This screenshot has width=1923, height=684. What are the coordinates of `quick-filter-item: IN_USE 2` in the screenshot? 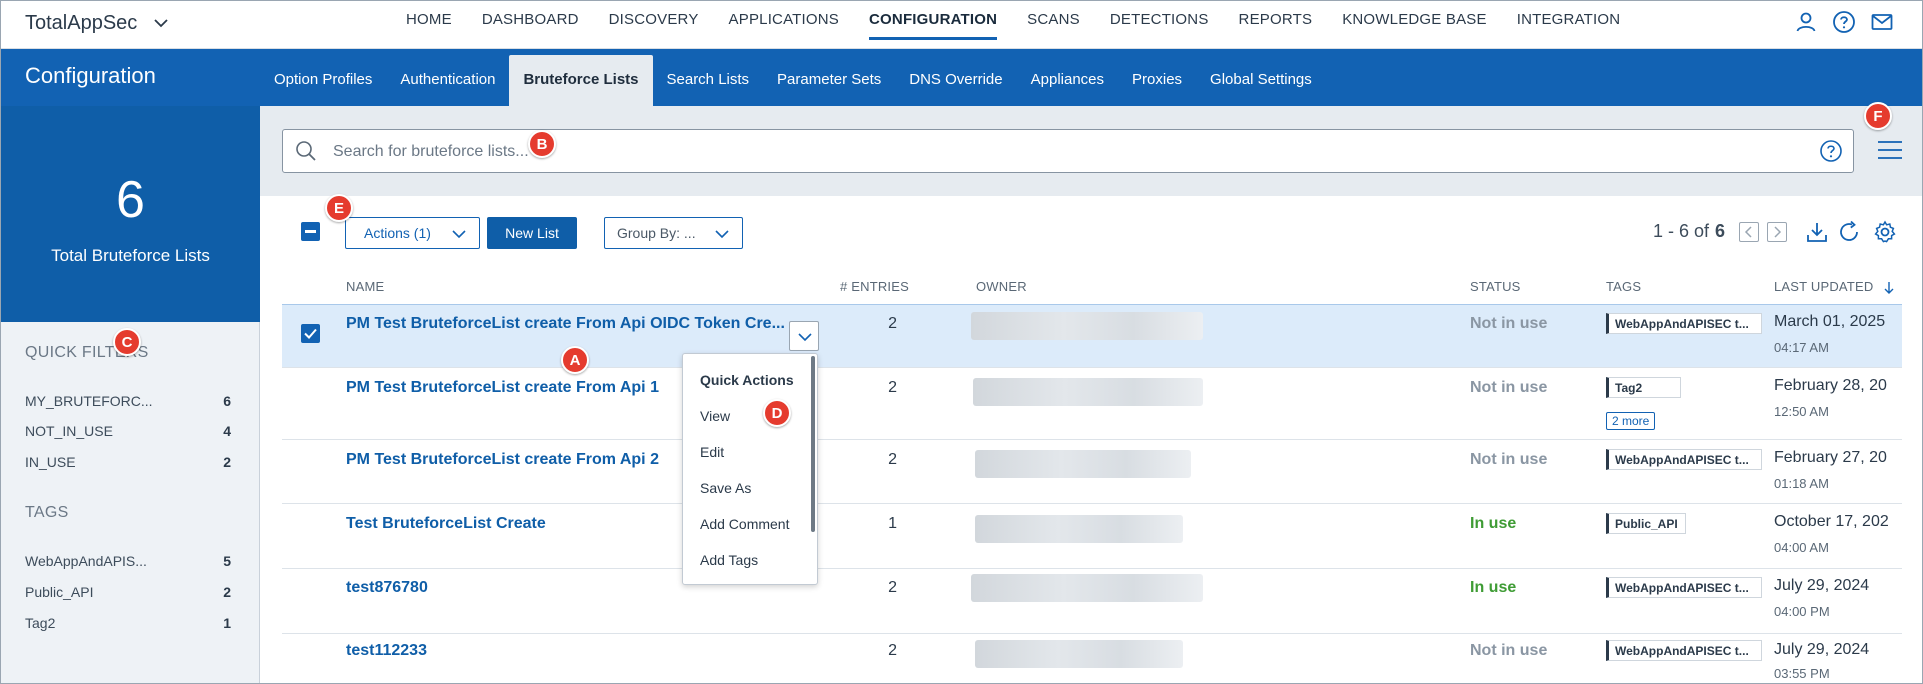 It's located at (128, 462).